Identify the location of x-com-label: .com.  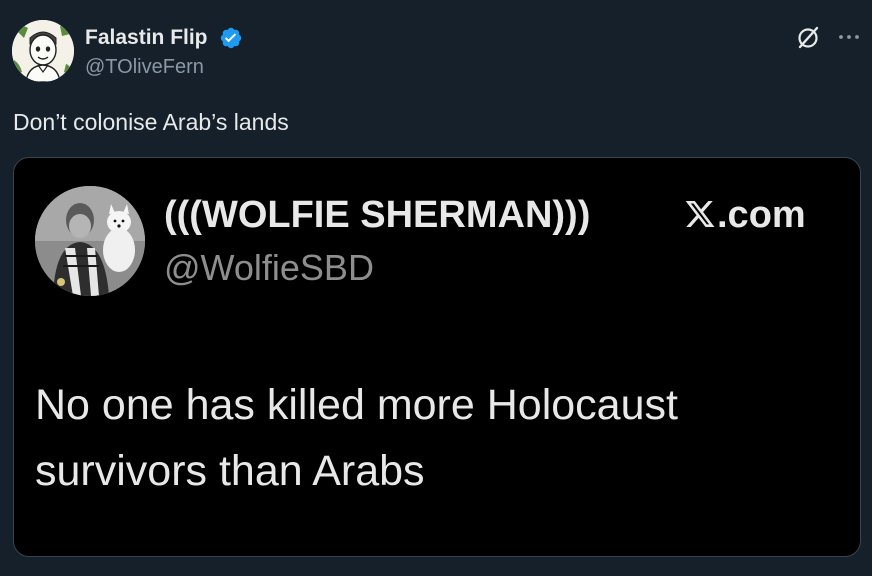
(745, 215).